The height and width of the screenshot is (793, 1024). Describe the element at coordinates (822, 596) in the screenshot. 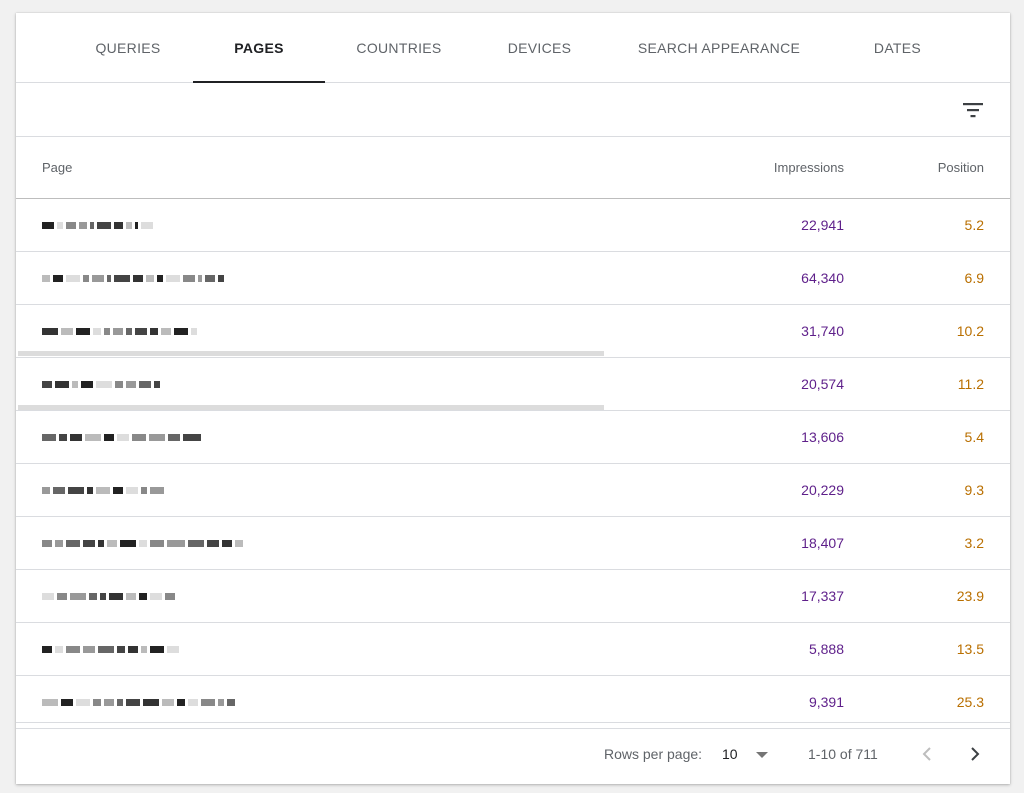

I see `impressions-cell: 17,337` at that location.